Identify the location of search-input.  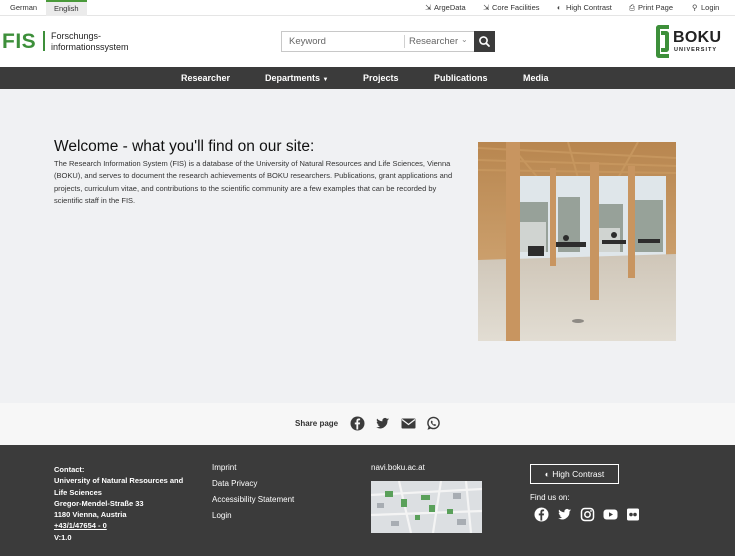
(343, 41).